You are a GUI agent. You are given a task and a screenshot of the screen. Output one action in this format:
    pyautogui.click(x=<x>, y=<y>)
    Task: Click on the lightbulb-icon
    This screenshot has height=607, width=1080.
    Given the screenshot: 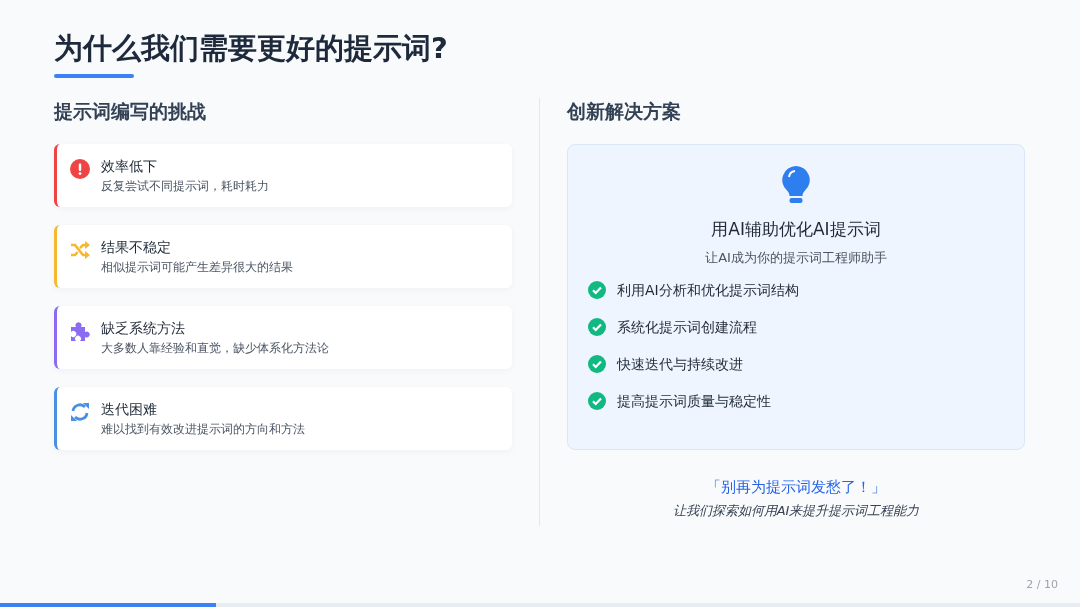 What is the action you would take?
    pyautogui.click(x=796, y=184)
    